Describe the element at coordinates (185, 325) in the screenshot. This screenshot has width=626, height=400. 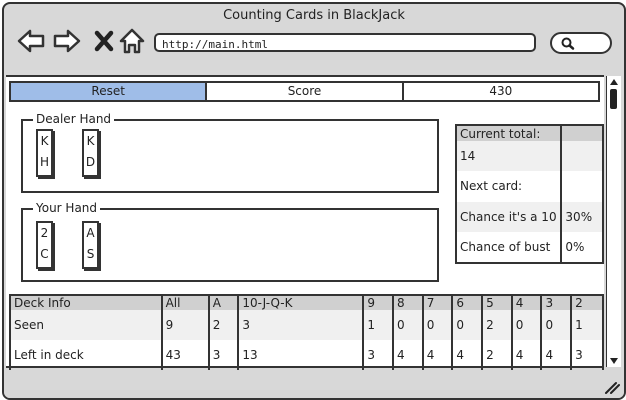
I see `table-cell: 9` at that location.